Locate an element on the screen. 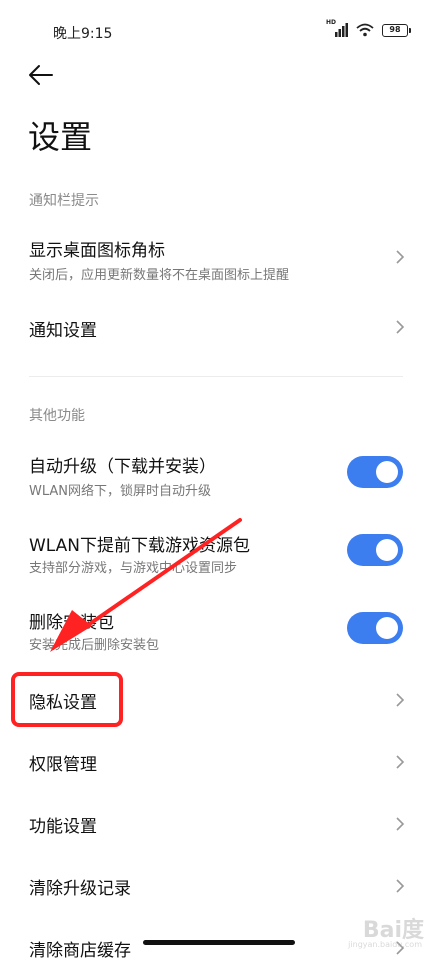 This screenshot has width=436, height=961. battery-level: 98 is located at coordinates (395, 29).